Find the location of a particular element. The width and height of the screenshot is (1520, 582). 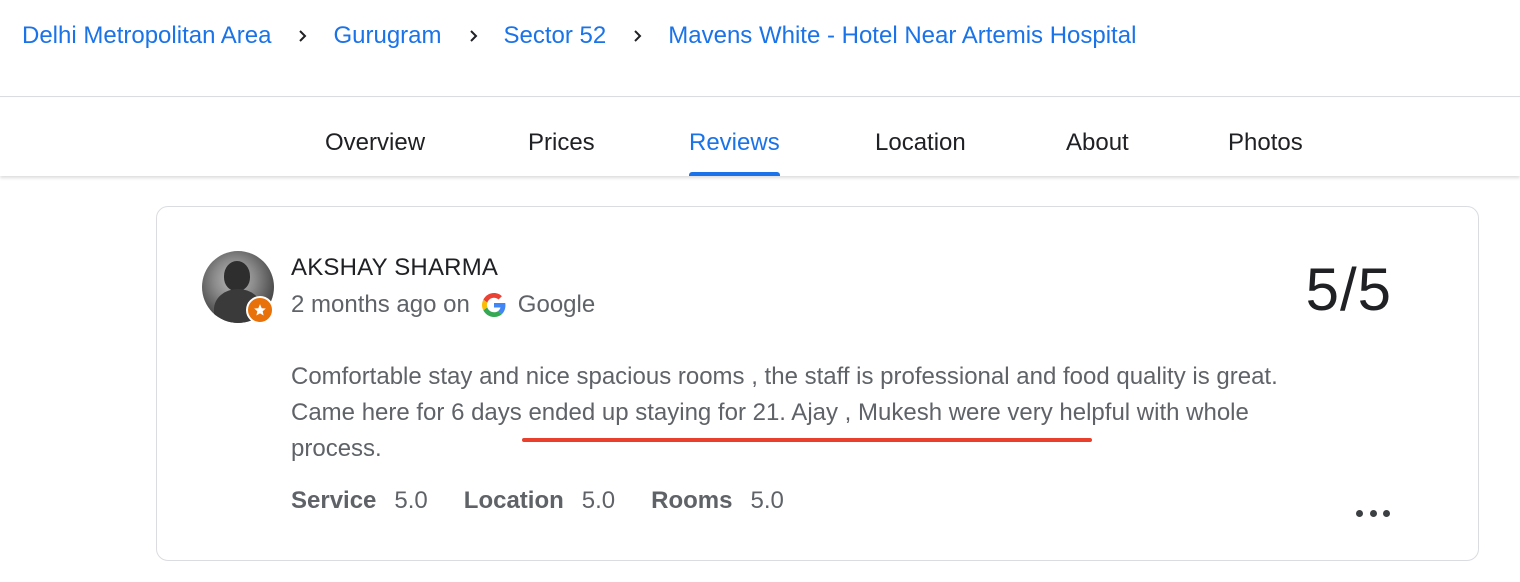

annotation-underline is located at coordinates (807, 440).